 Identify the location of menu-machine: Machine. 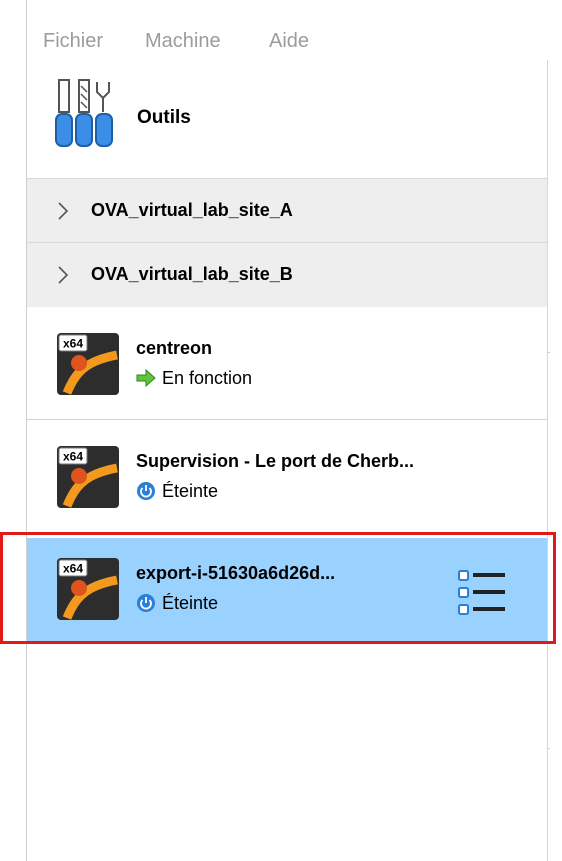
(183, 41).